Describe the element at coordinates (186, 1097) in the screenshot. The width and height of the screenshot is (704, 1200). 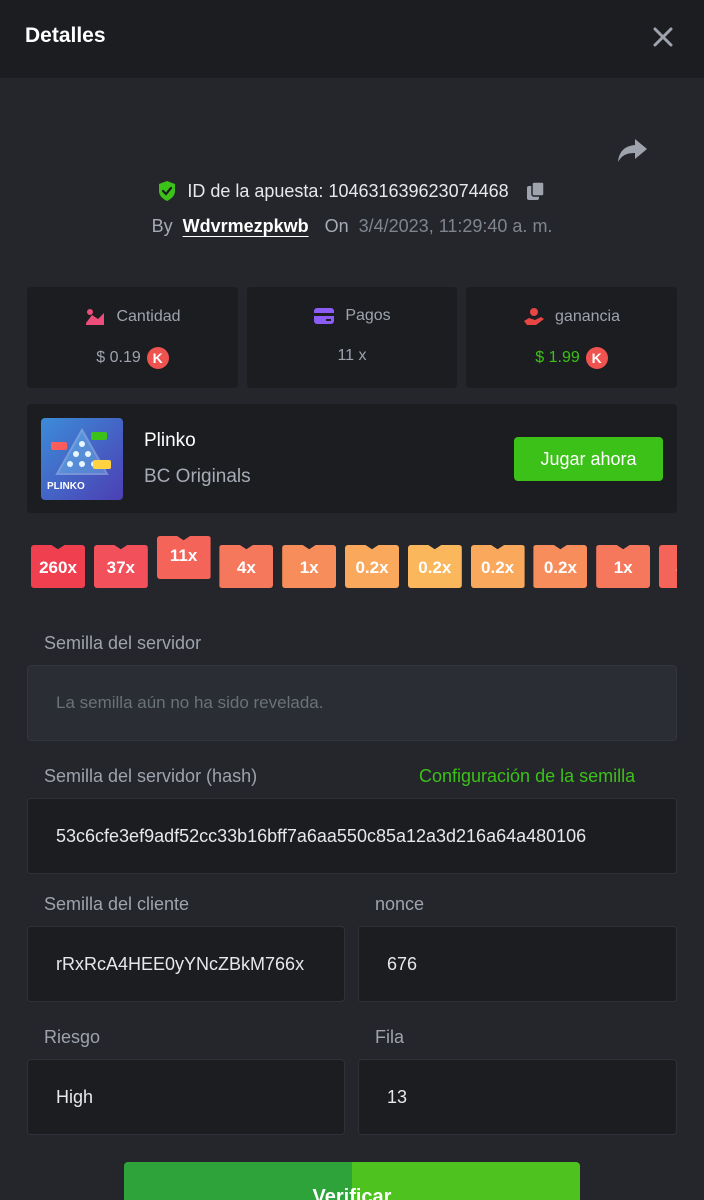
I see `risk-field: High` at that location.